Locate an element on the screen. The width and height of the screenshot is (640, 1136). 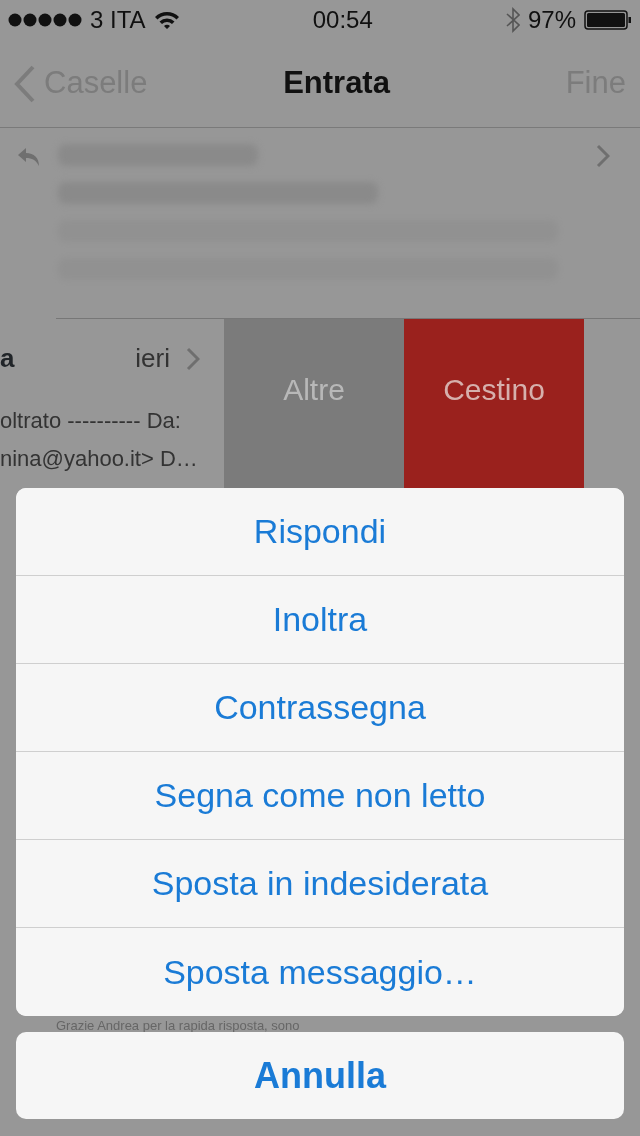
battery-icon is located at coordinates (608, 20).